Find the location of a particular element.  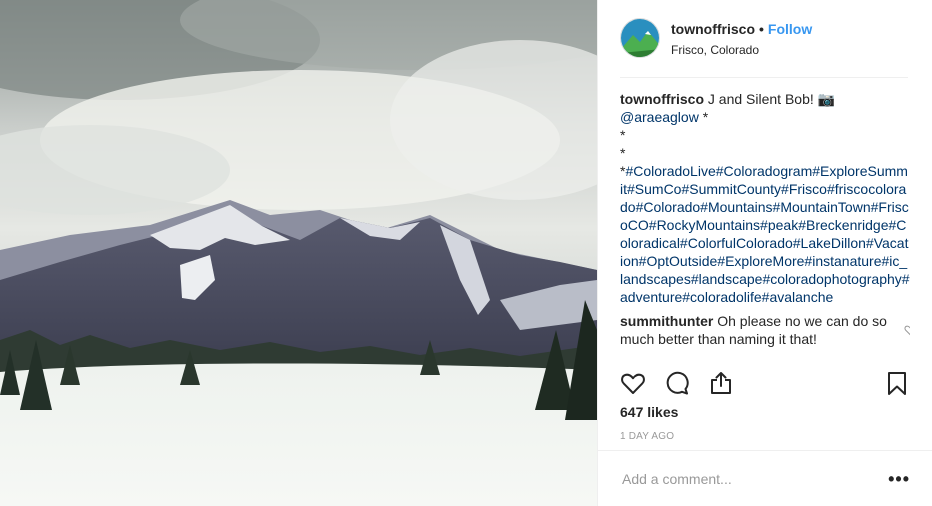

mention-link: @araeaglow is located at coordinates (659, 117).